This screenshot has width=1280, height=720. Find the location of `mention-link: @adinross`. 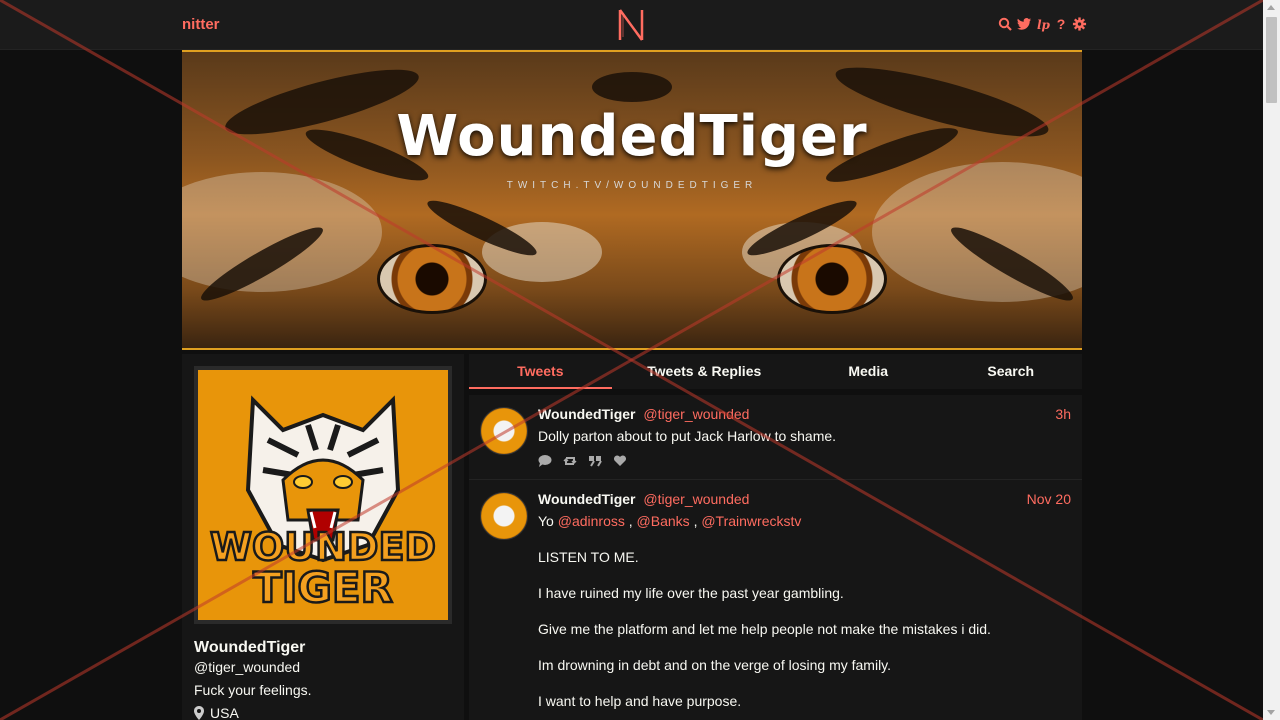

mention-link: @adinross is located at coordinates (591, 521).